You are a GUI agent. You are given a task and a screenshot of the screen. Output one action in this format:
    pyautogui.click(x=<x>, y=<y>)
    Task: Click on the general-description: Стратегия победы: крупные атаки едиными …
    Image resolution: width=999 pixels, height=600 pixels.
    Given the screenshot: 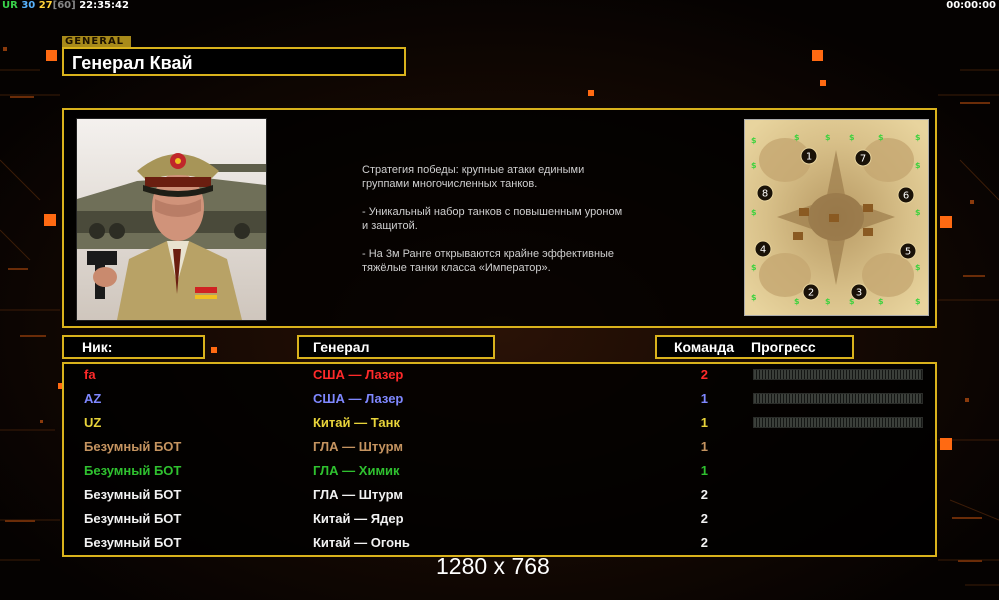 What is the action you would take?
    pyautogui.click(x=512, y=226)
    